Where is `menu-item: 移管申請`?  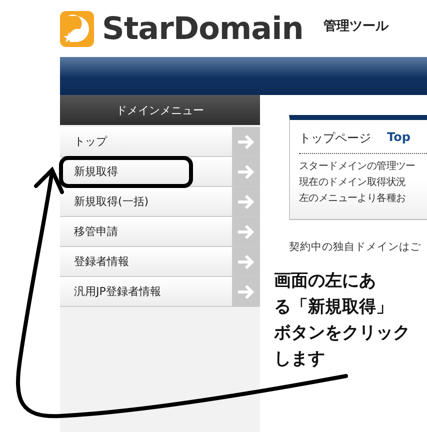 menu-item: 移管申請 is located at coordinates (160, 232).